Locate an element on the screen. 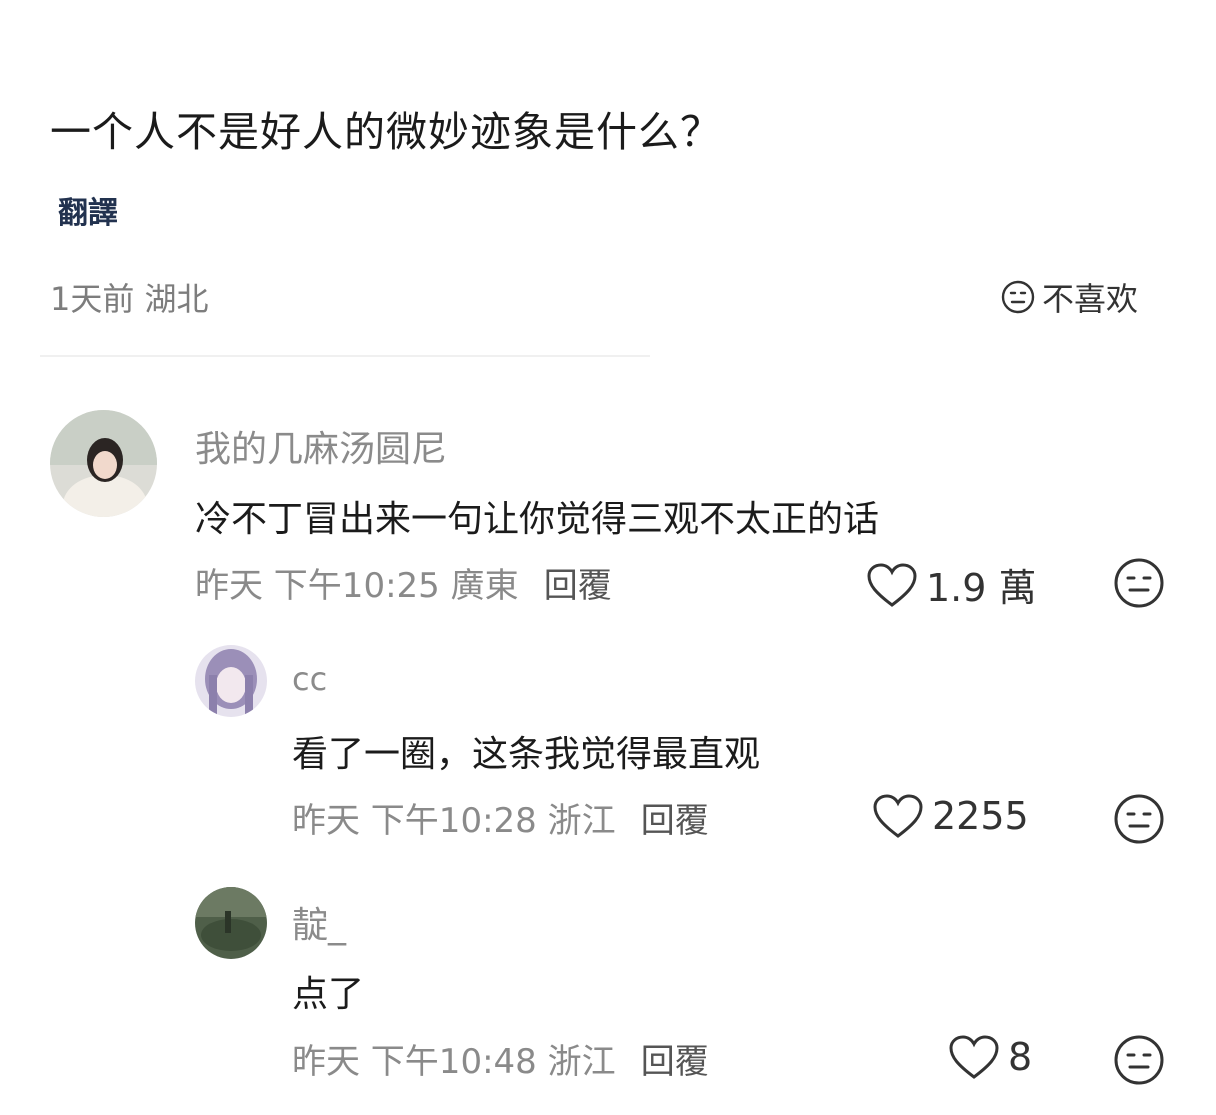 The height and width of the screenshot is (1115, 1216). comment-meta: 昨天 下午10:48 浙江 is located at coordinates (454, 1062).